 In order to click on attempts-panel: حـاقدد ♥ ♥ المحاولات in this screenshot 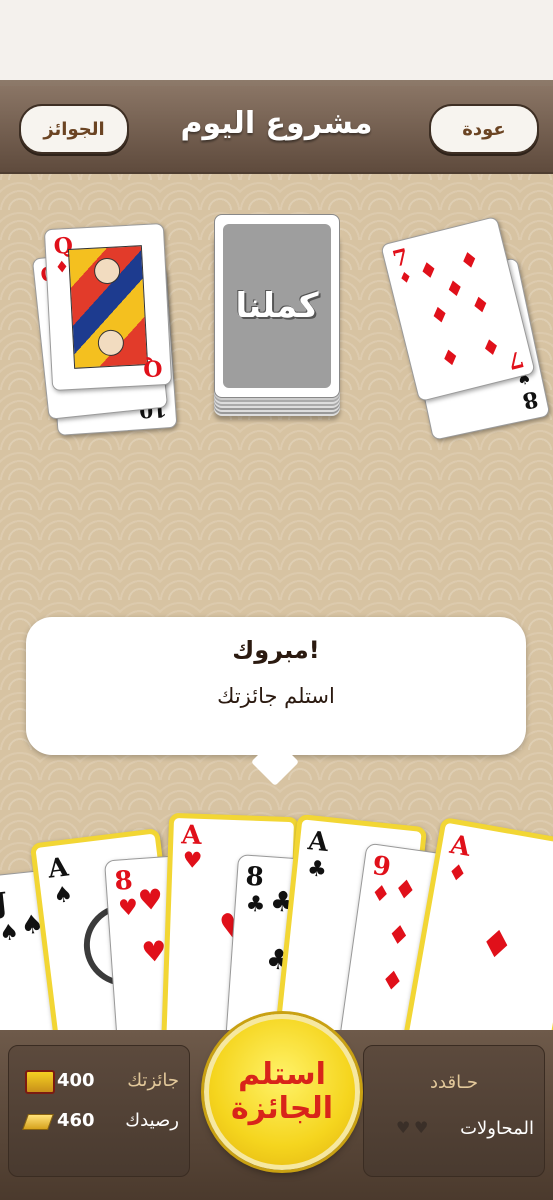, I will do `click(454, 1111)`.